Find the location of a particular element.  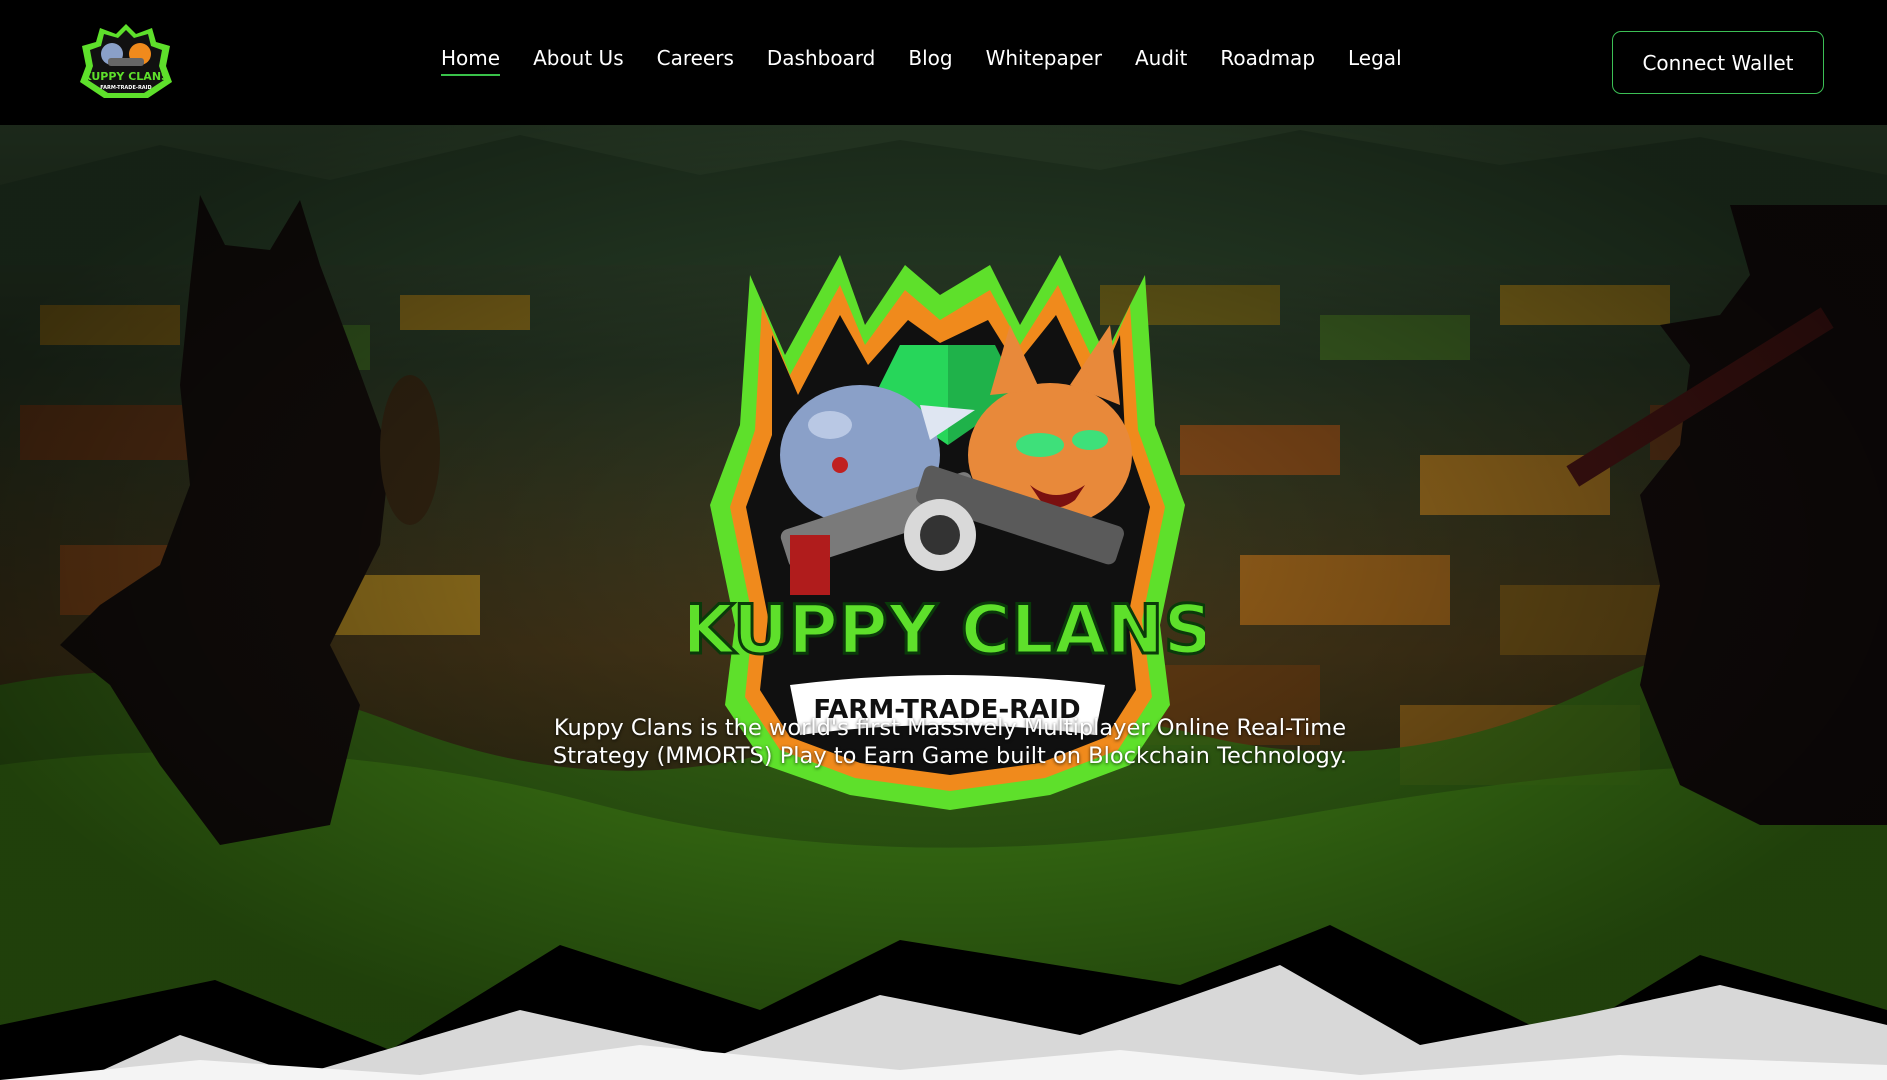

connect-wallet-button: Connect Wallet is located at coordinates (1718, 62).